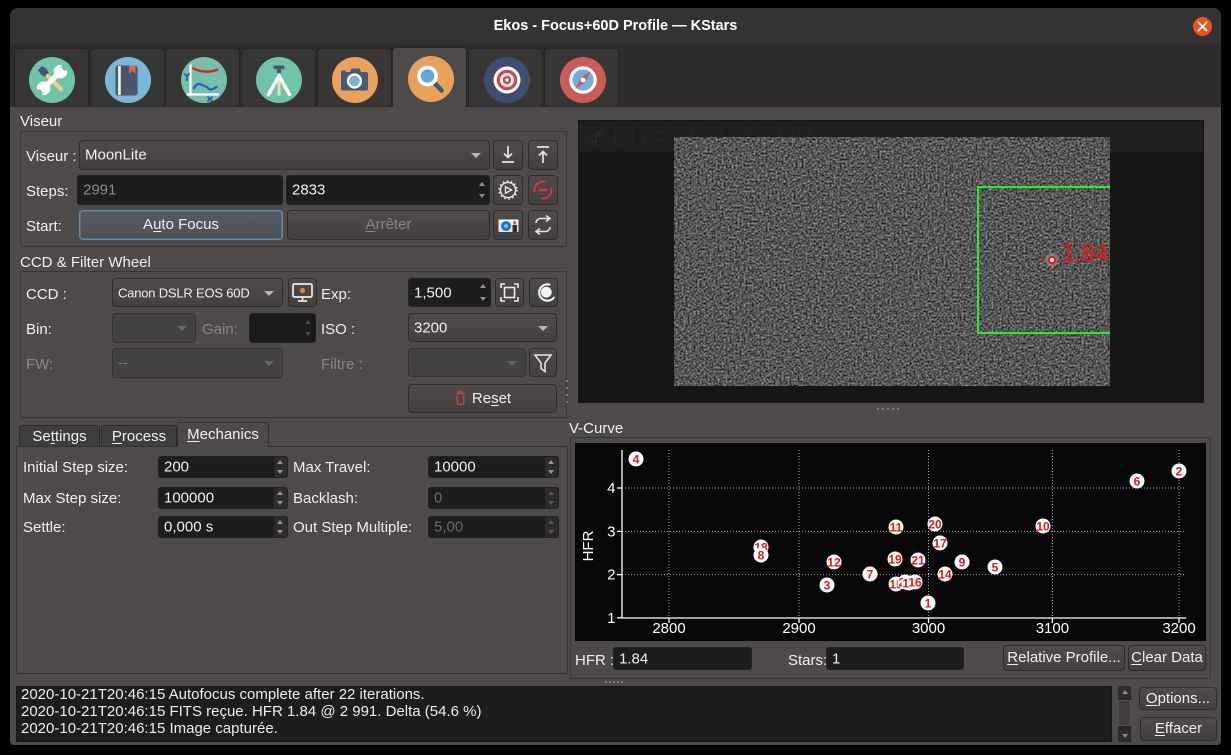 The height and width of the screenshot is (755, 1231). What do you see at coordinates (1084, 254) in the screenshot?
I see `svg-text: 1.84` at bounding box center [1084, 254].